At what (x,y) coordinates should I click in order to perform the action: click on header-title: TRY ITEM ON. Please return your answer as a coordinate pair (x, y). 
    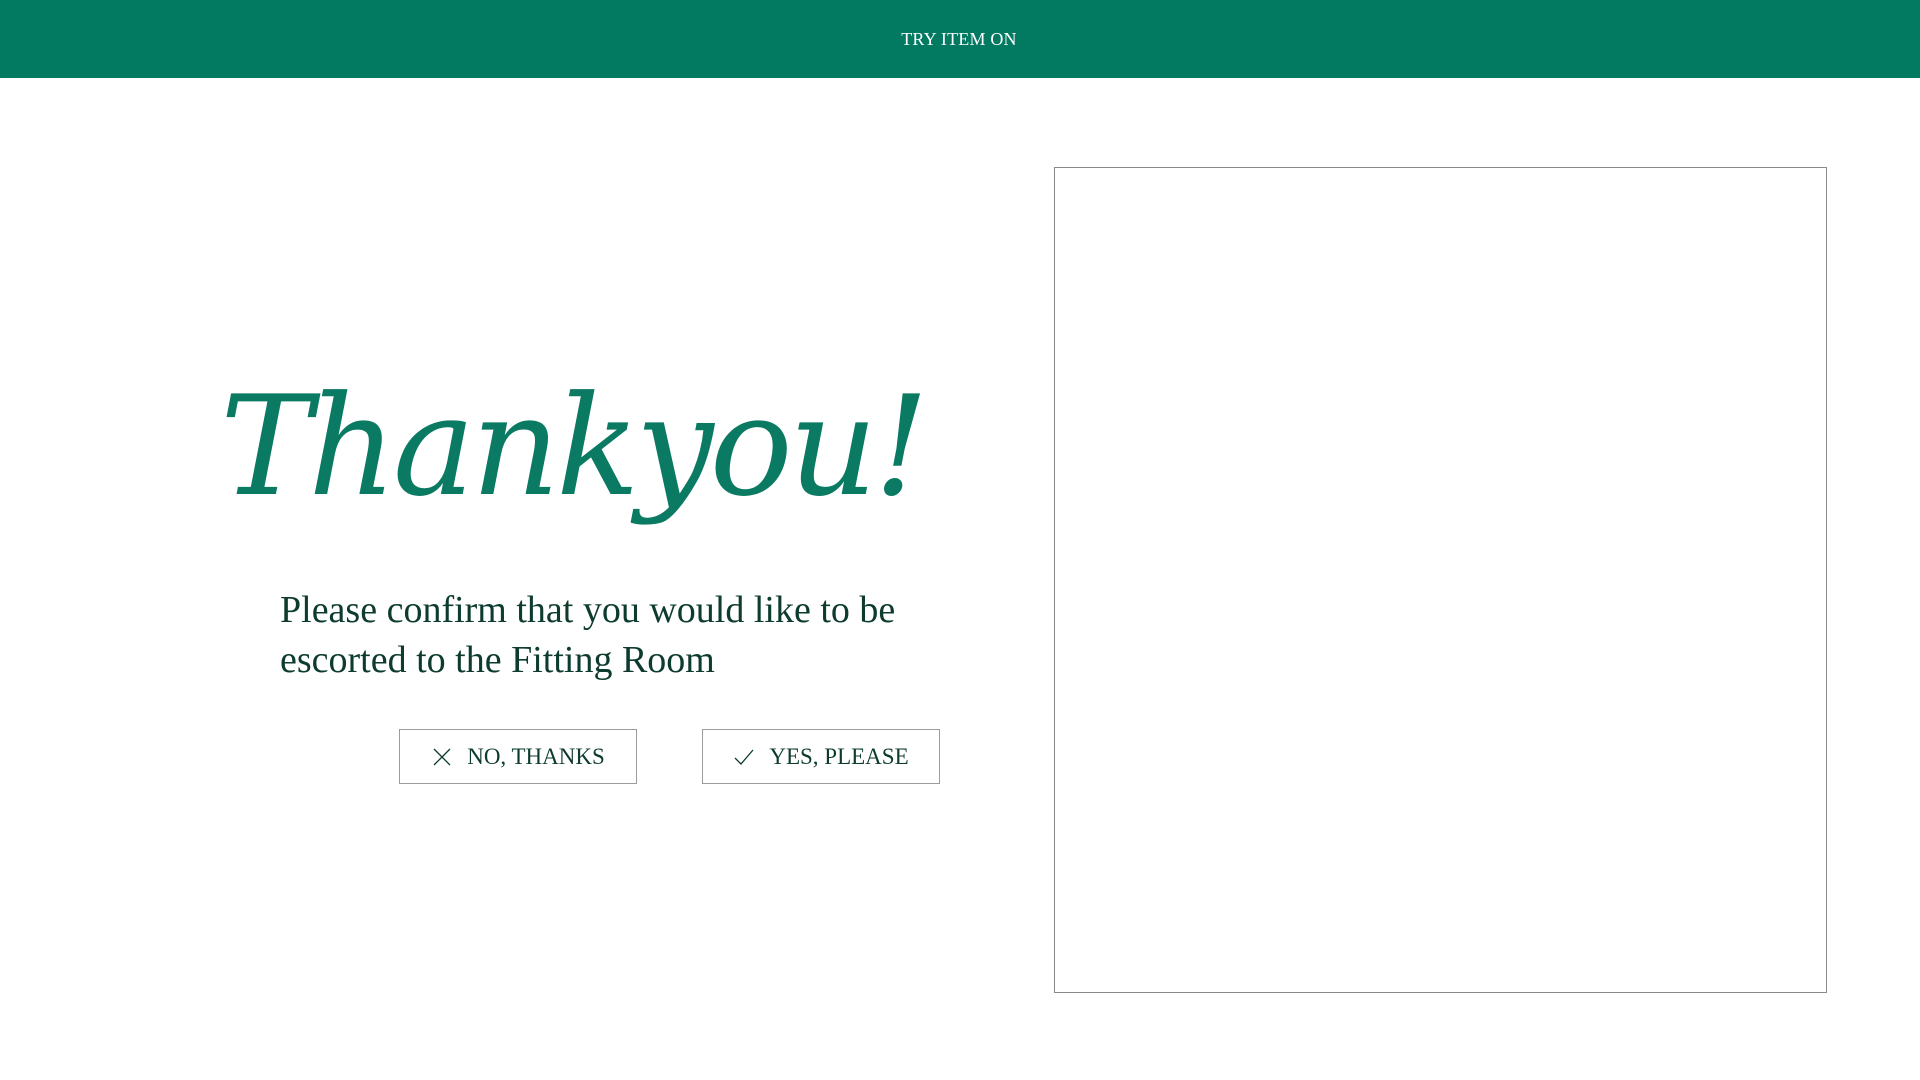
    Looking at the image, I should click on (959, 38).